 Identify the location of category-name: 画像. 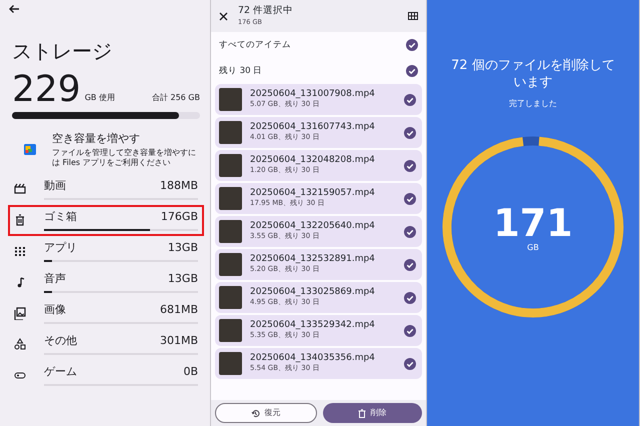
(55, 310).